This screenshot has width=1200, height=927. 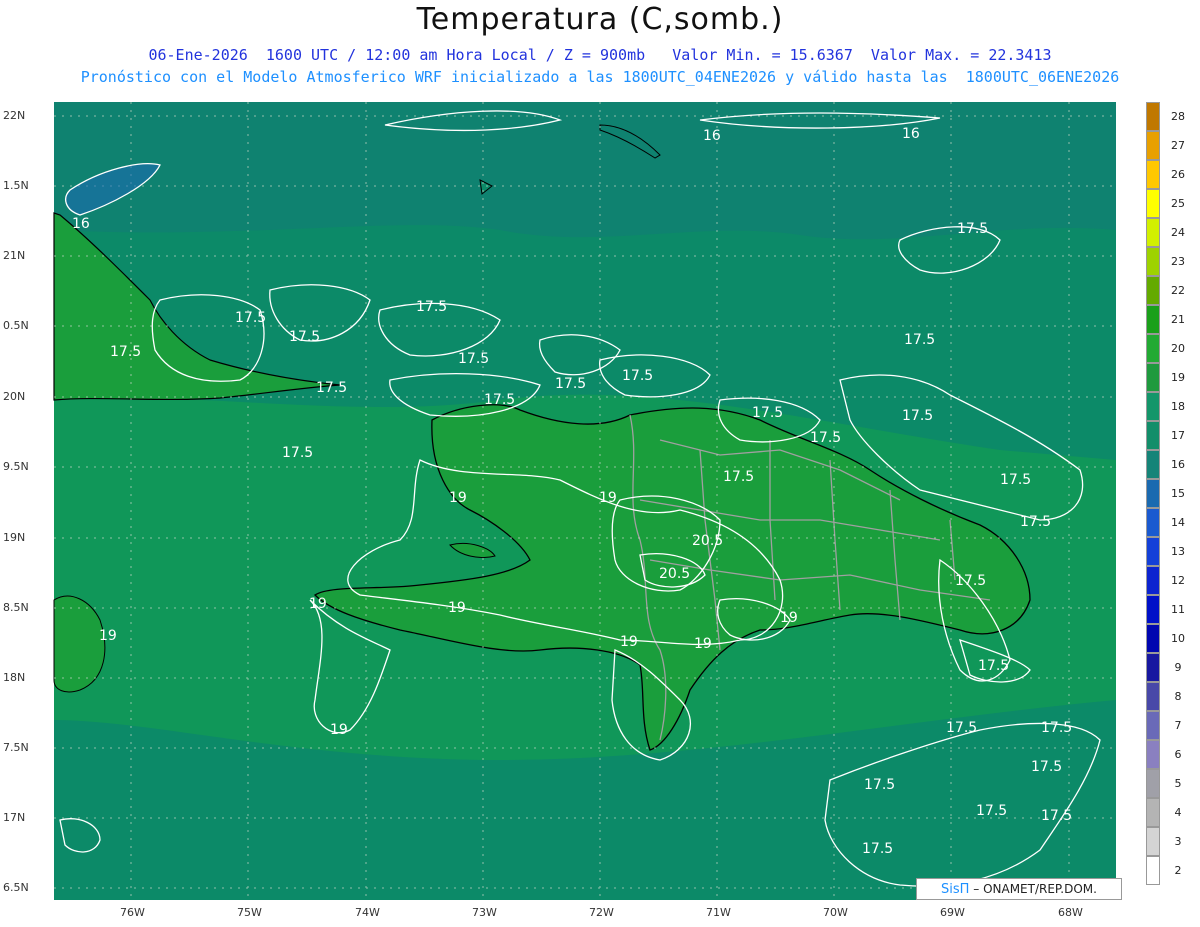 I want to click on lat-label-19n: 19N, so click(x=14, y=537).